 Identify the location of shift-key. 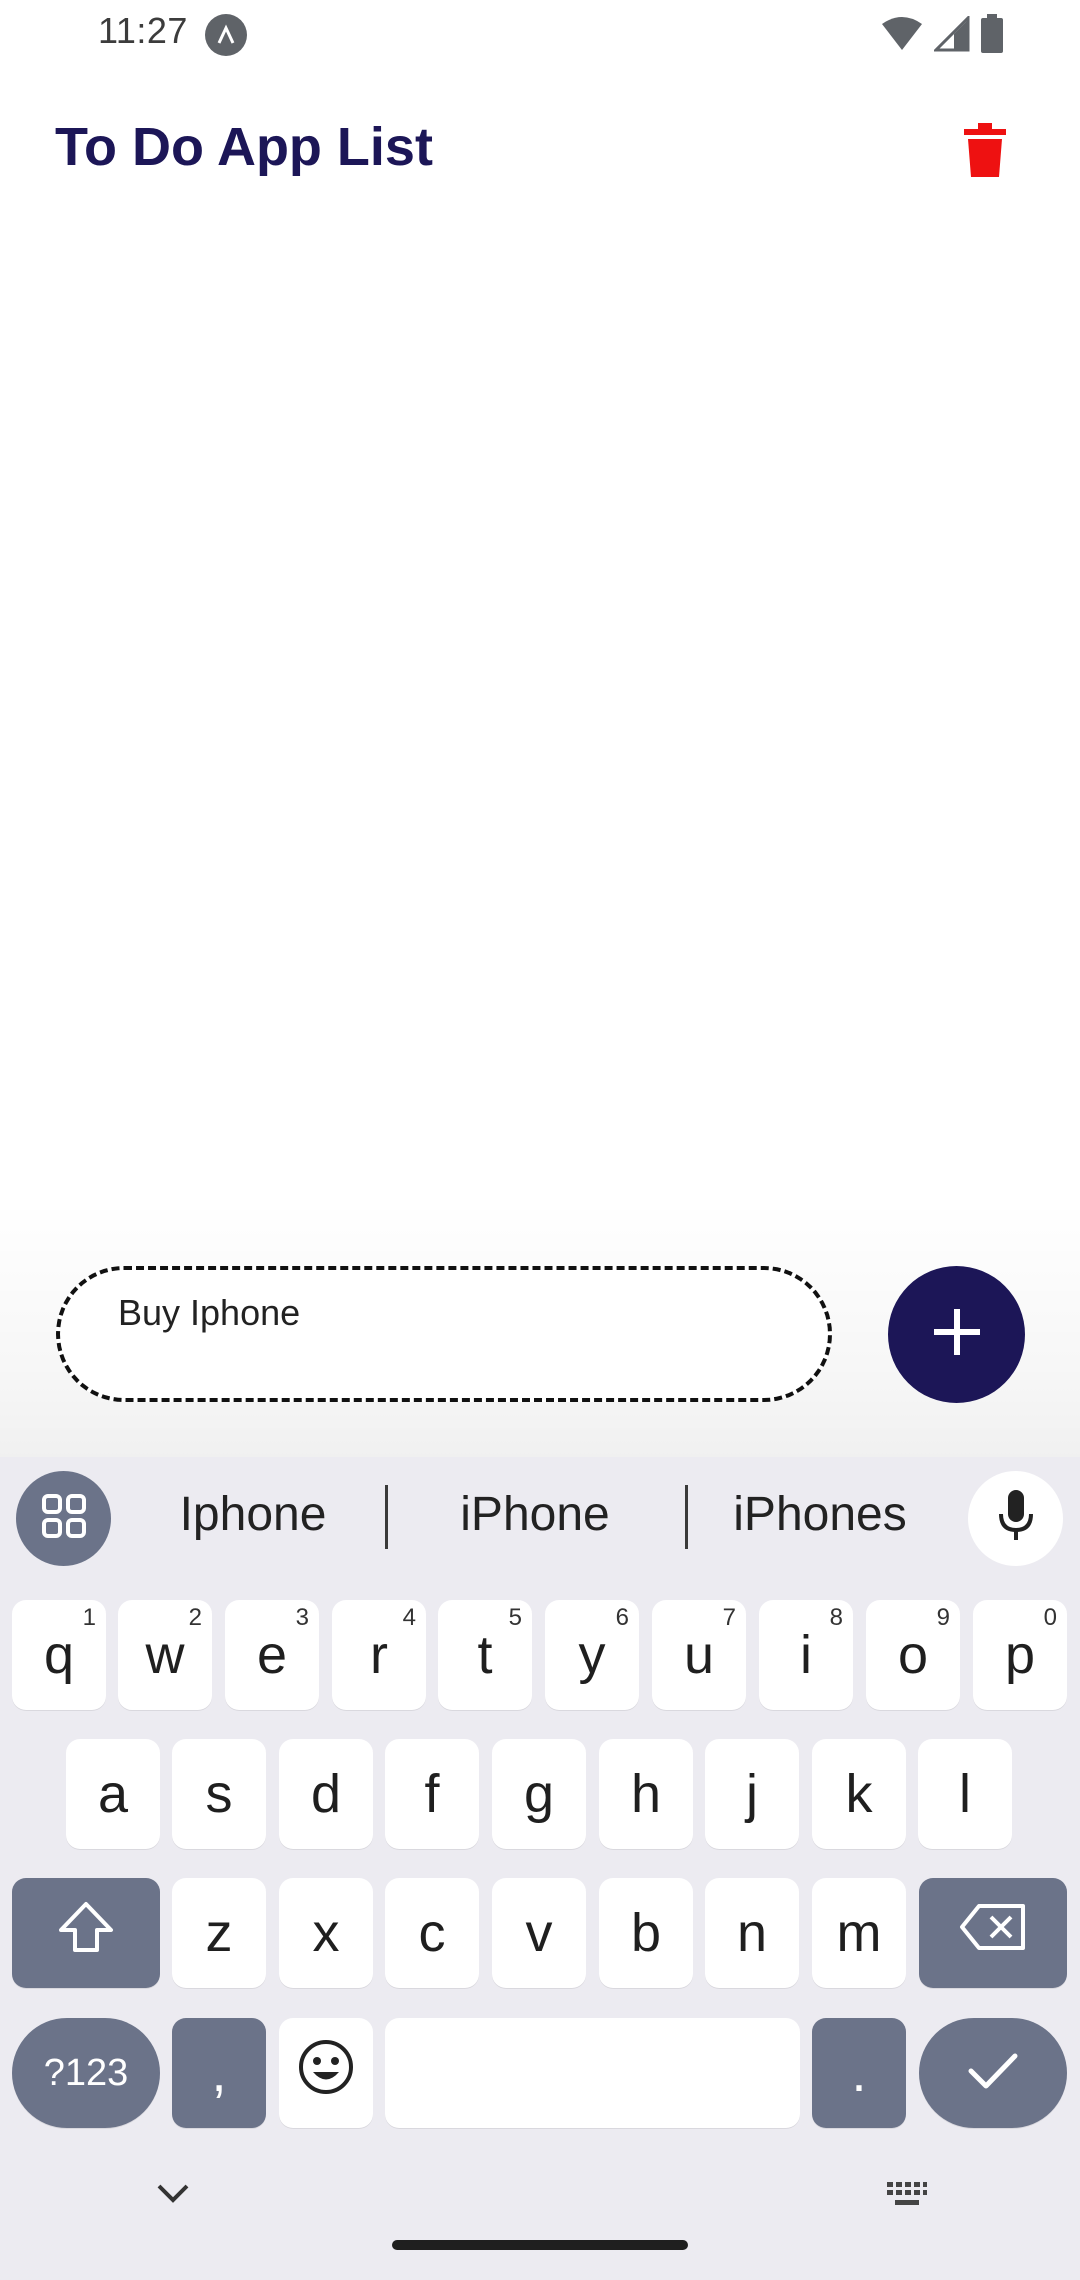
(86, 1933).